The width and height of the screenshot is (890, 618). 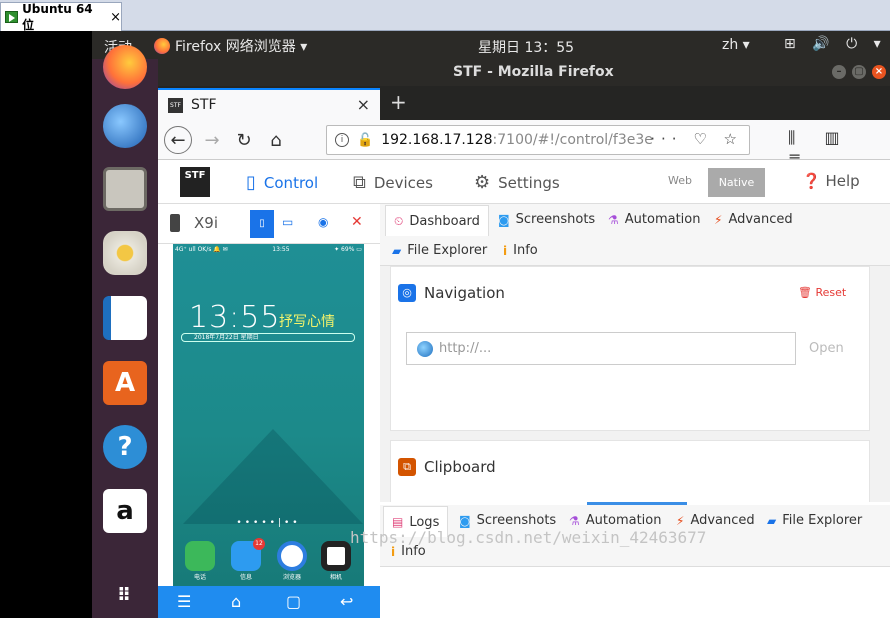 I want to click on vm-tab-strip: Ubuntu 64 位 ×, so click(x=445, y=16).